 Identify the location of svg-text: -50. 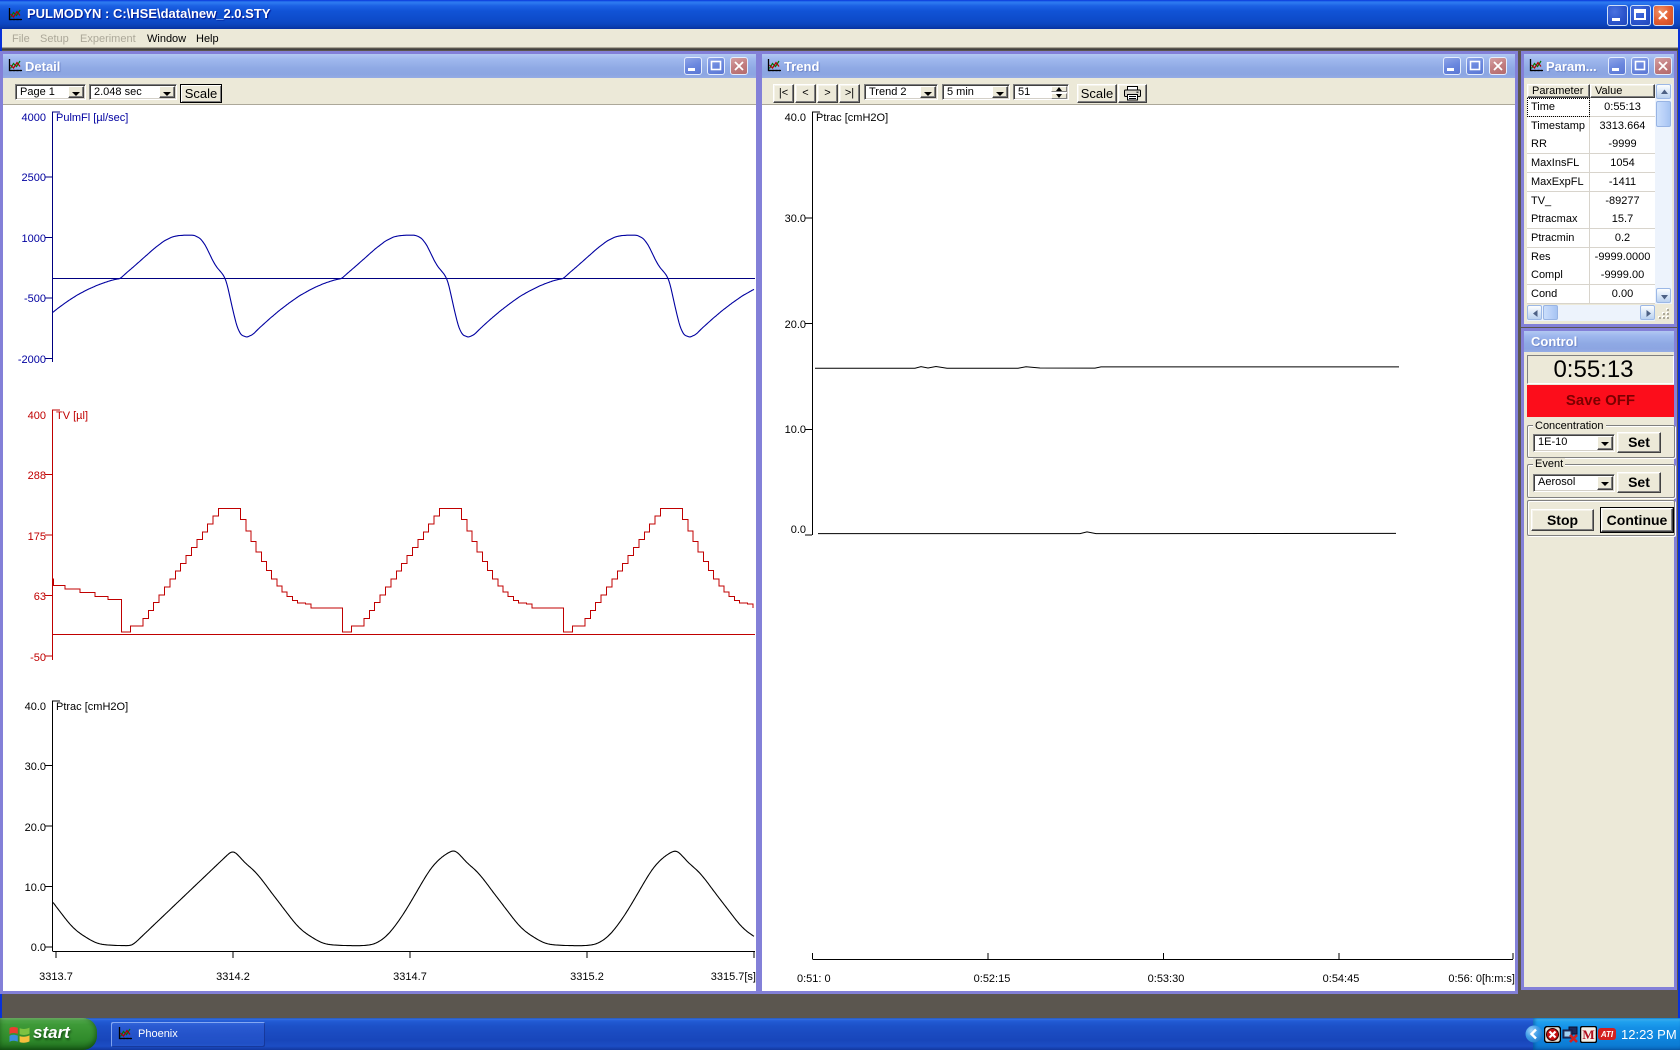
(38, 658).